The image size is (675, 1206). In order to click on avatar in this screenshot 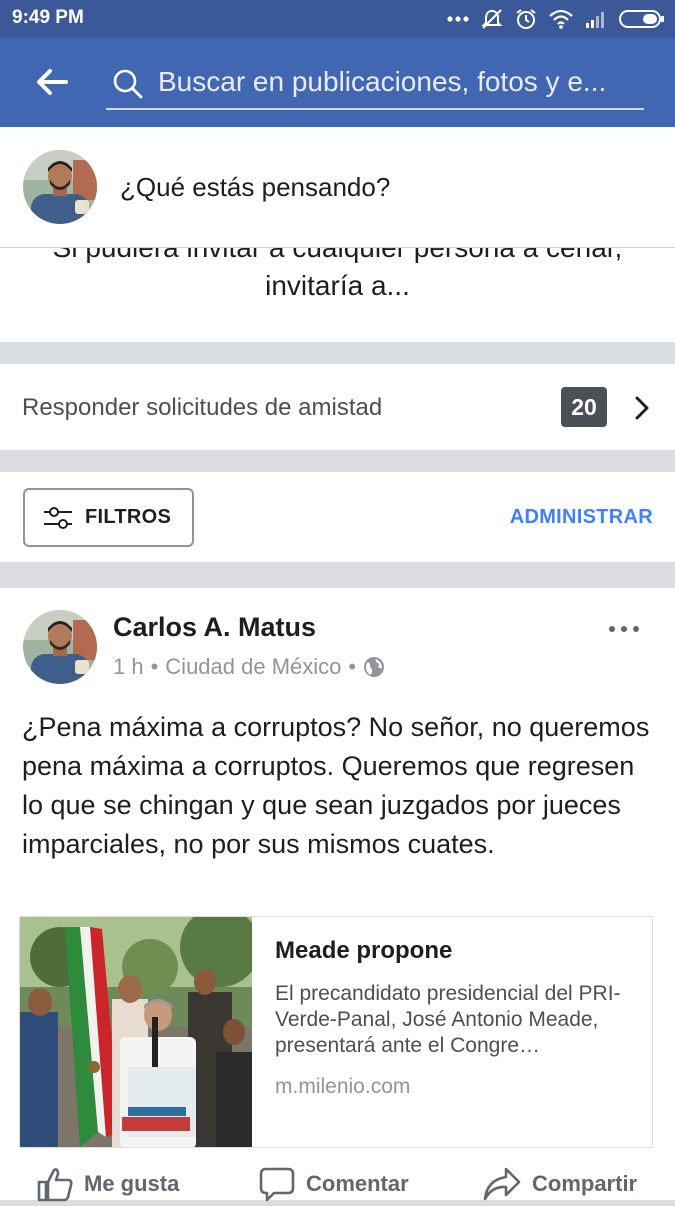, I will do `click(60, 187)`.